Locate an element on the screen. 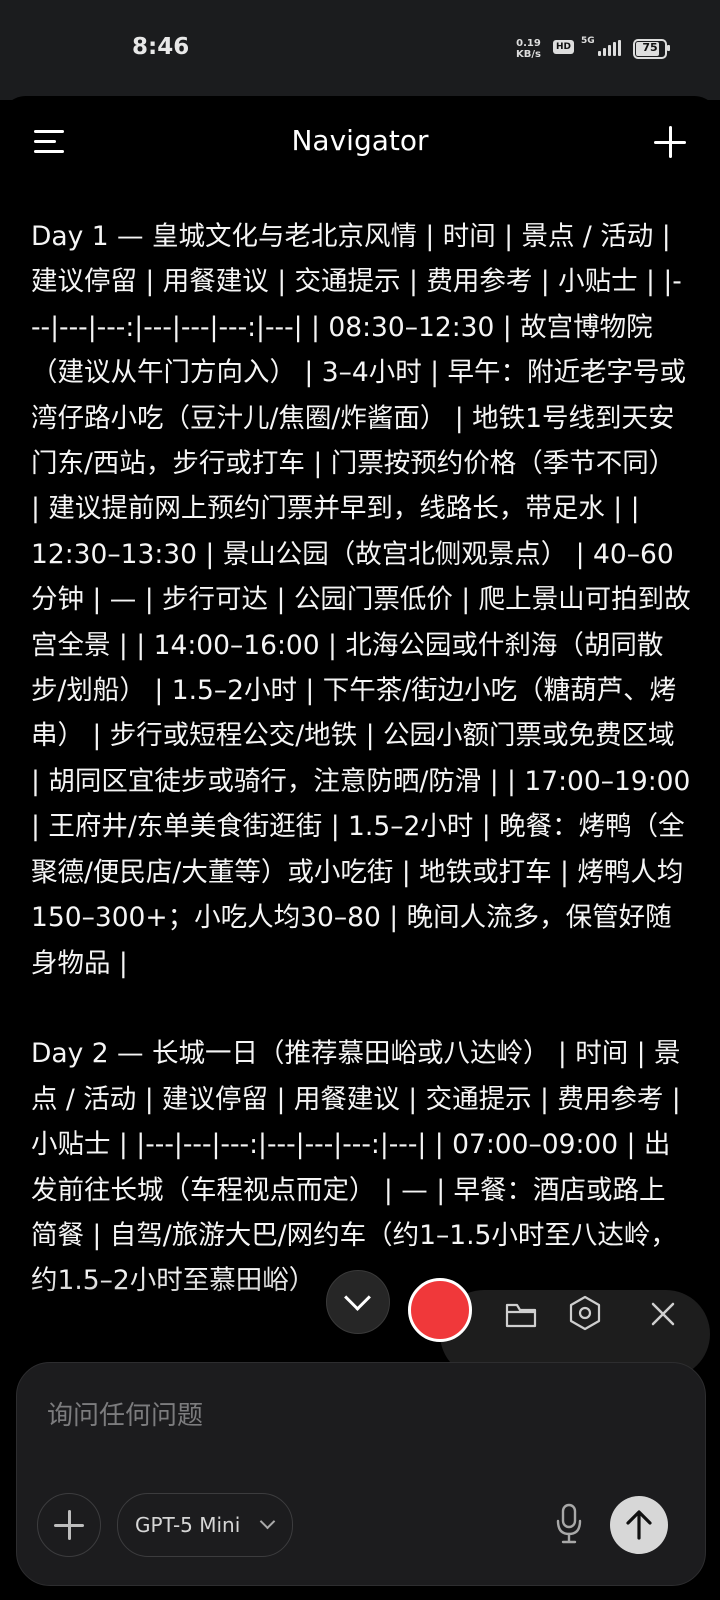 This screenshot has height=1600, width=720. network-speed: 0.19 KB/s is located at coordinates (528, 49).